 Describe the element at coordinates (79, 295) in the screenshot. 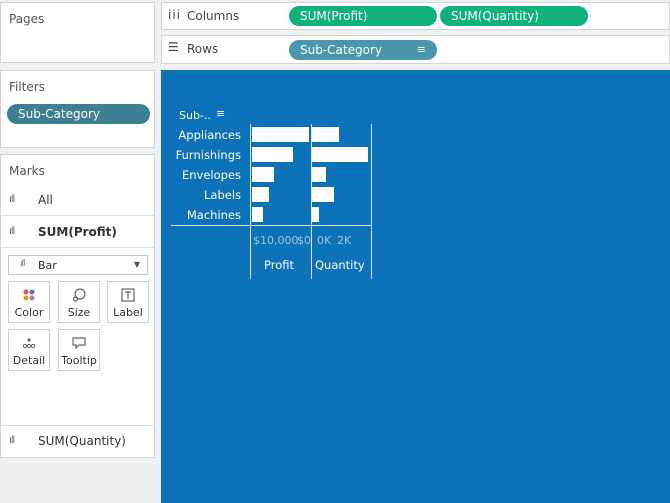

I see `size-icon` at that location.